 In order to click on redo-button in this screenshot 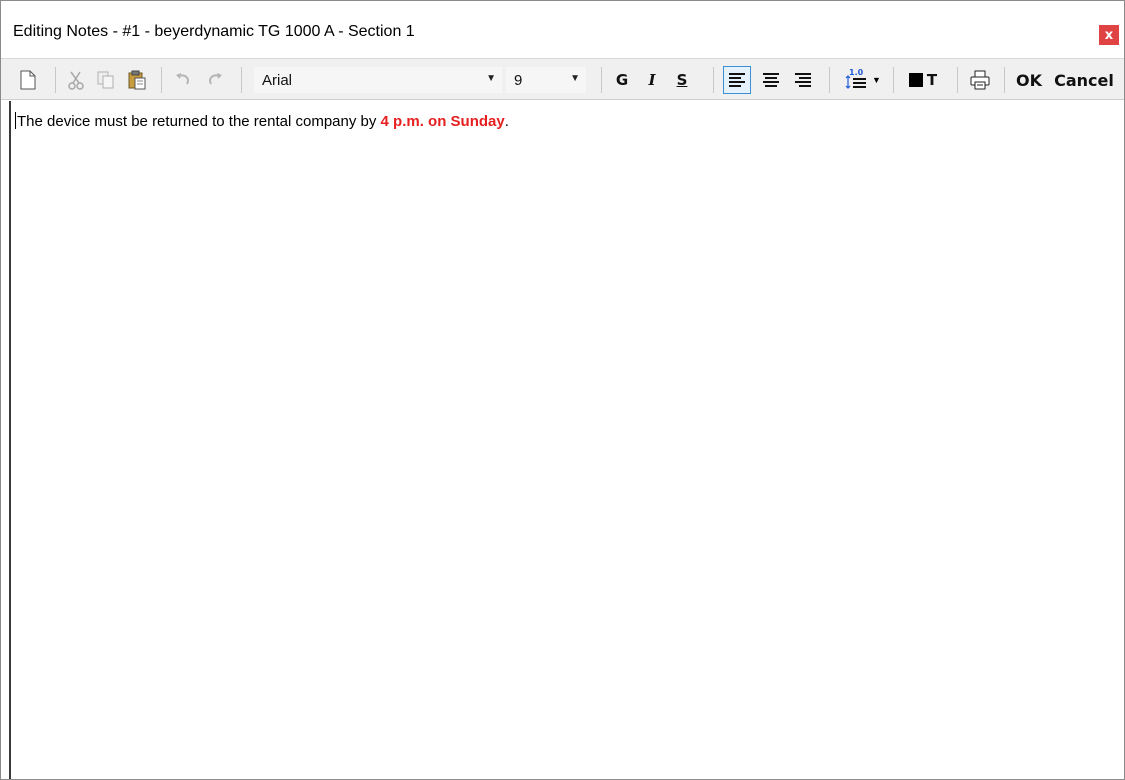, I will do `click(215, 80)`.